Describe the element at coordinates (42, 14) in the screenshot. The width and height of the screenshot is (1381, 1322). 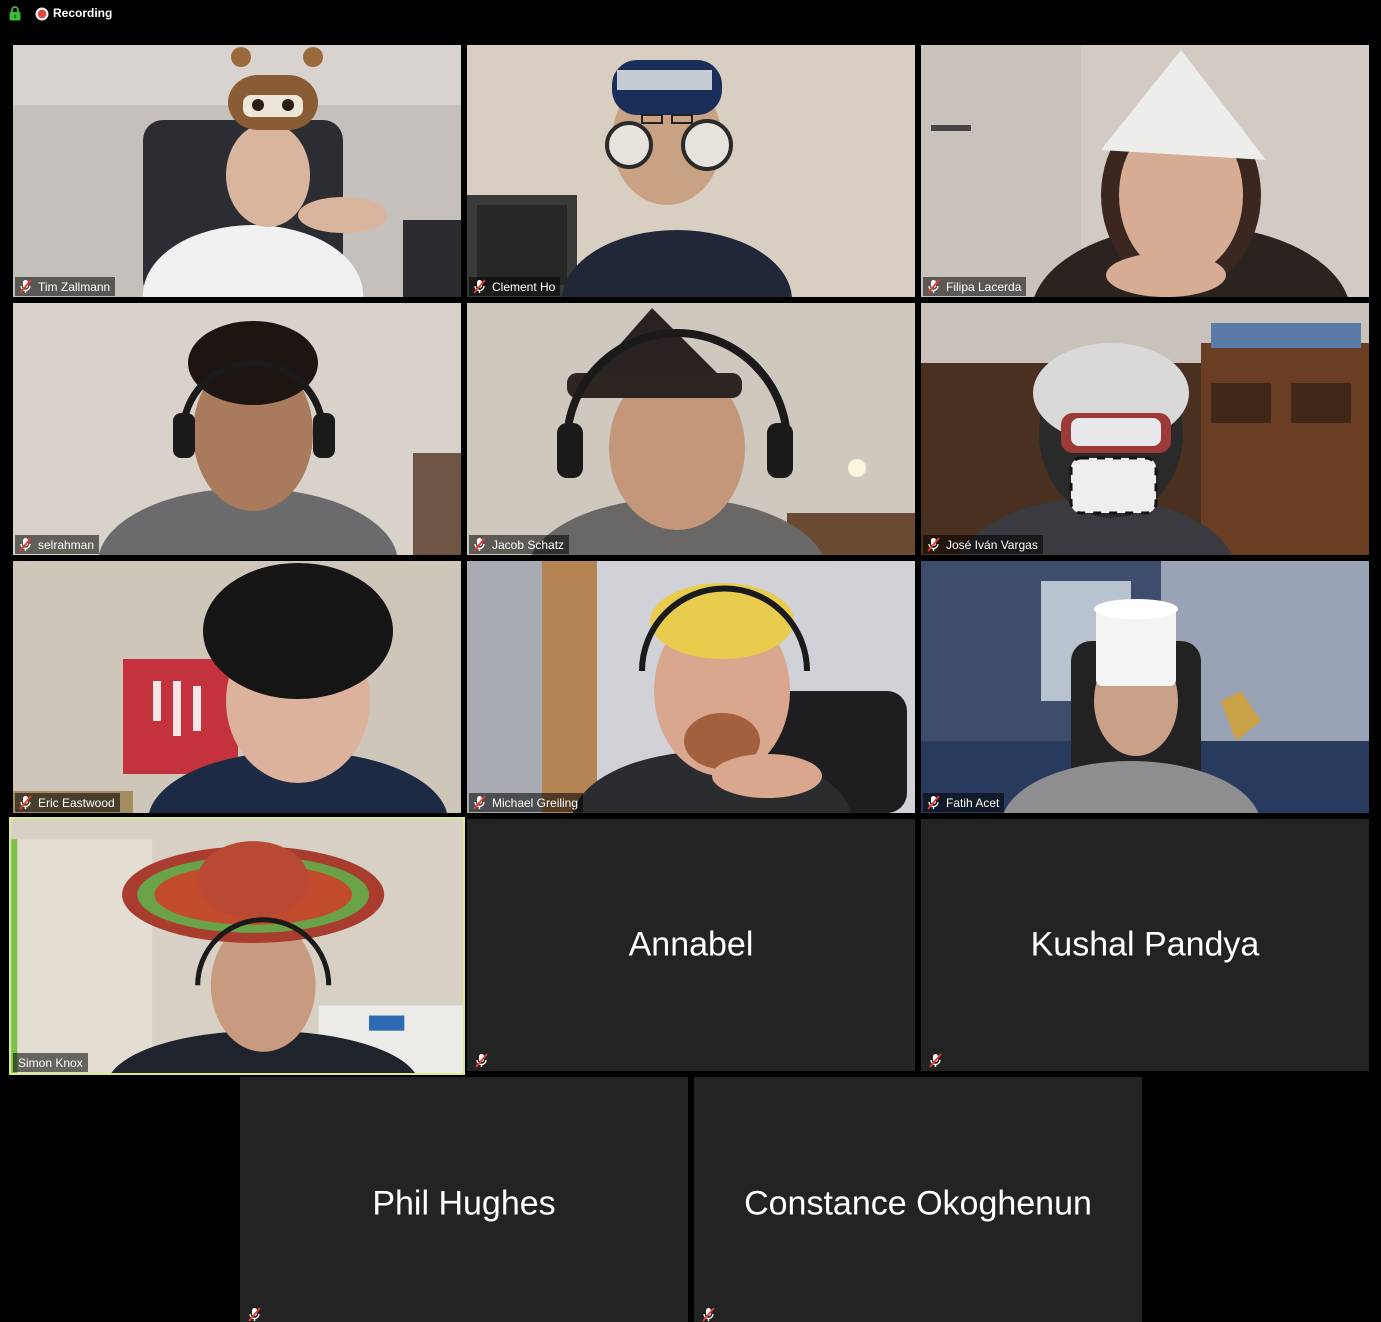
I see `recording-dot-icon` at that location.